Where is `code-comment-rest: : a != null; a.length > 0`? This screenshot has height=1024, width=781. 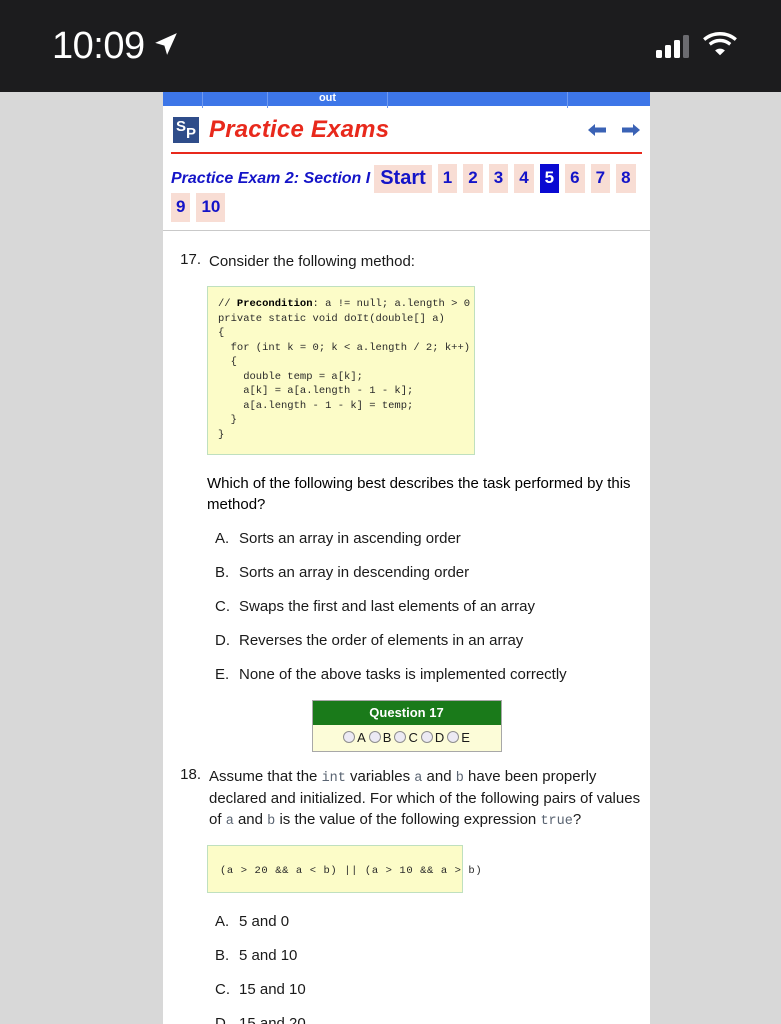
code-comment-rest: : a != null; a.length > 0 is located at coordinates (391, 304).